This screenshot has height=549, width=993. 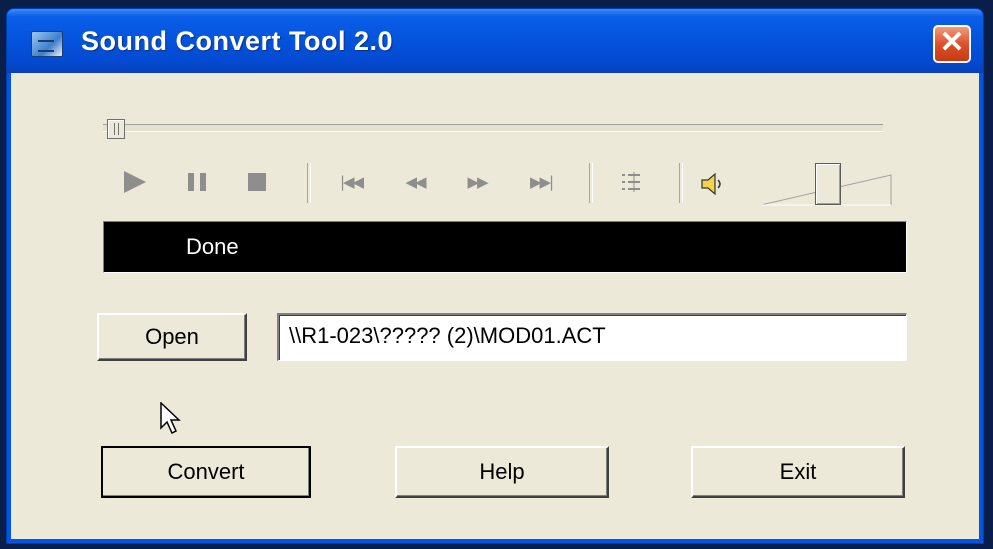 I want to click on open-button: Open, so click(x=172, y=337).